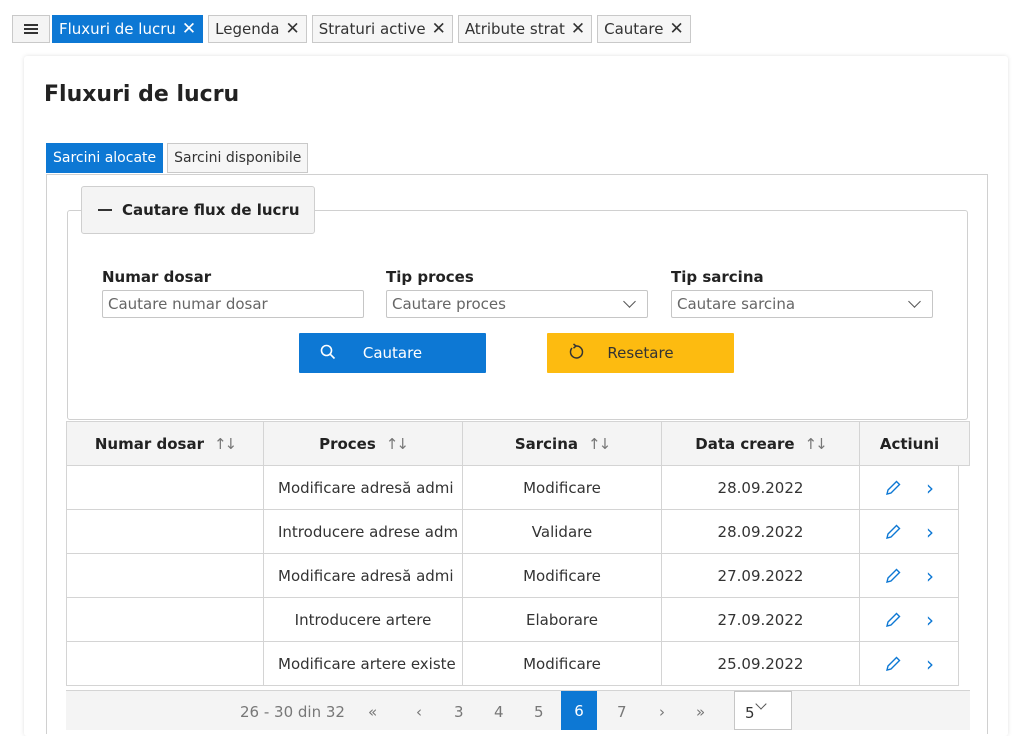  I want to click on tip-sarcina-label: Tip sarcina, so click(717, 277).